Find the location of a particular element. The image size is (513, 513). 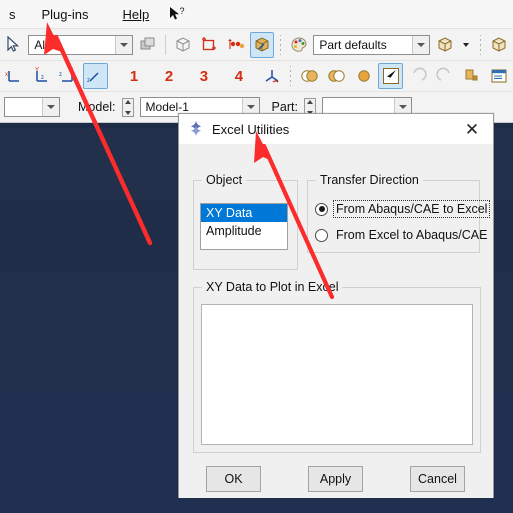

radio-excel-to-abaqus-label: From Excel to Abaqus/CAE is located at coordinates (412, 235).